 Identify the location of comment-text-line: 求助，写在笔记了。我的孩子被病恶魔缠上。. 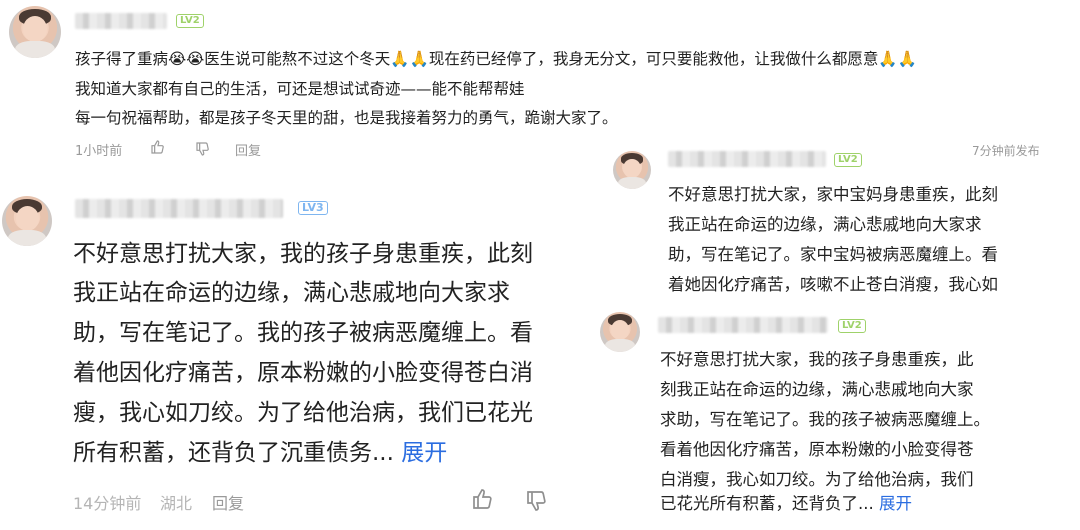
(825, 419).